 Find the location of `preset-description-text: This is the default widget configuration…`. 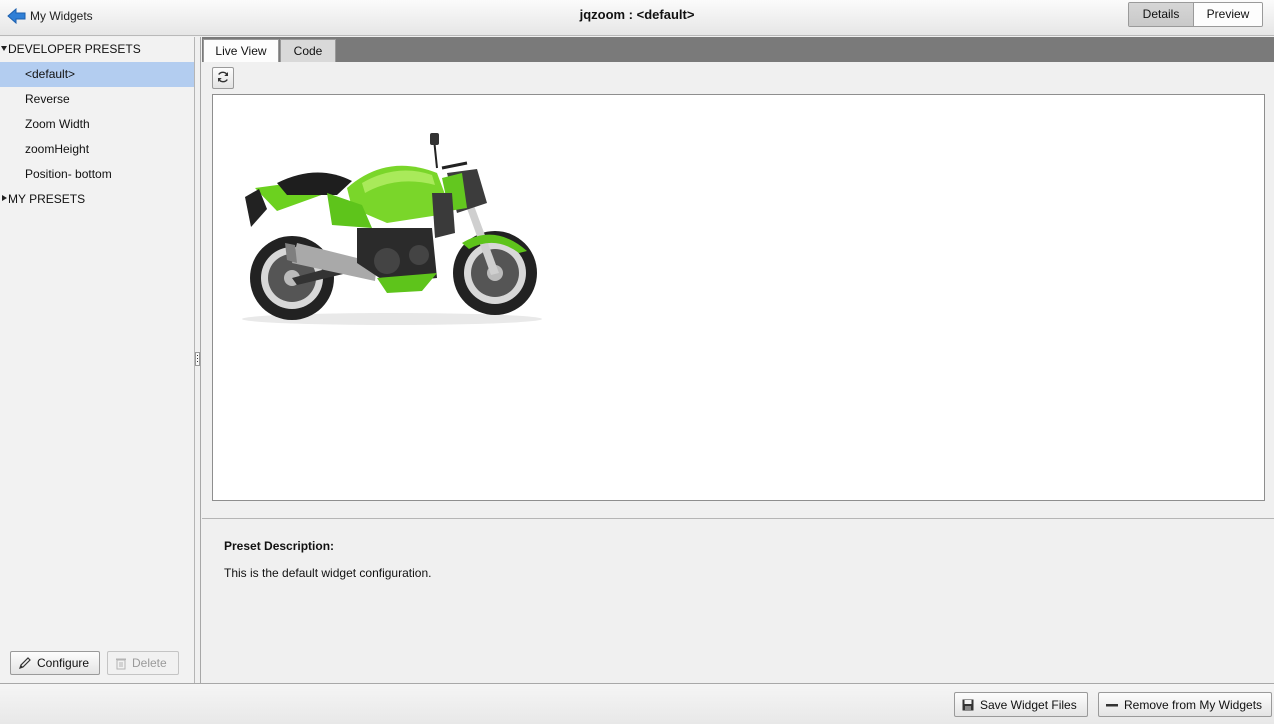

preset-description-text: This is the default widget configuration… is located at coordinates (328, 573).